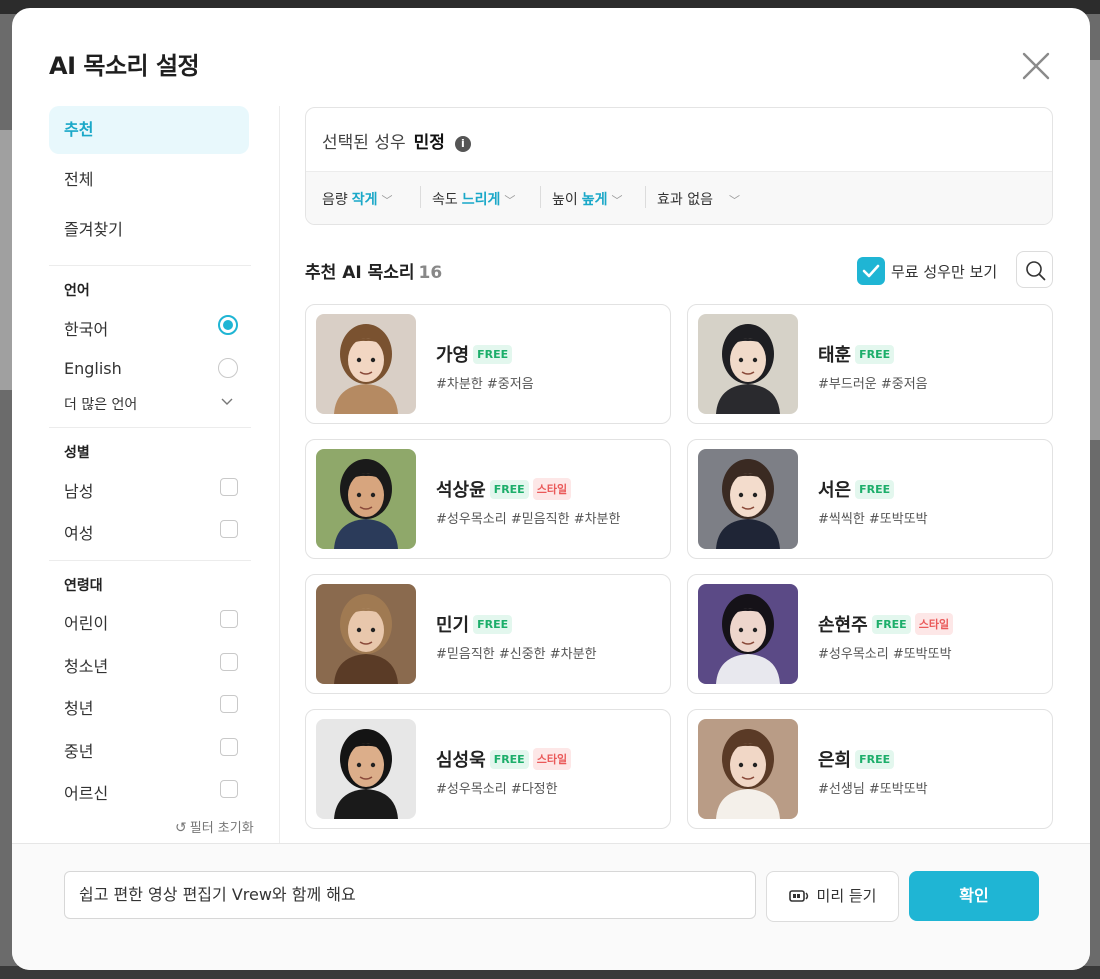 The image size is (1100, 979). What do you see at coordinates (79, 491) in the screenshot?
I see `gender-label: 남성` at bounding box center [79, 491].